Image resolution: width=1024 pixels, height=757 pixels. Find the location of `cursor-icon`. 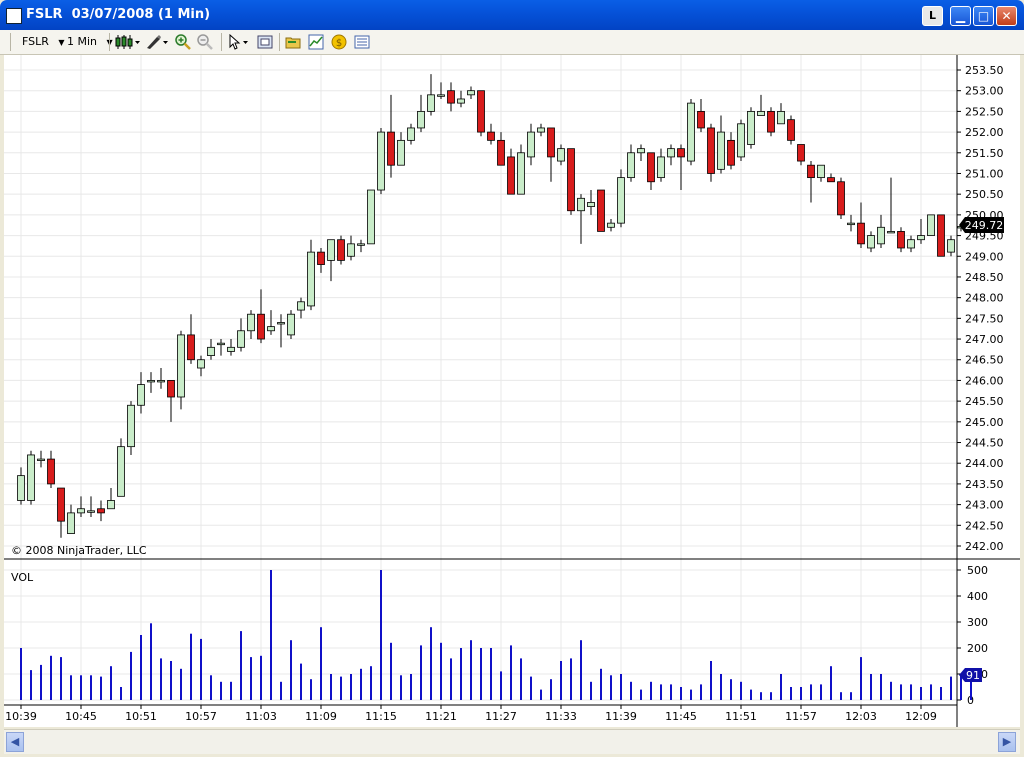

cursor-icon is located at coordinates (239, 42).